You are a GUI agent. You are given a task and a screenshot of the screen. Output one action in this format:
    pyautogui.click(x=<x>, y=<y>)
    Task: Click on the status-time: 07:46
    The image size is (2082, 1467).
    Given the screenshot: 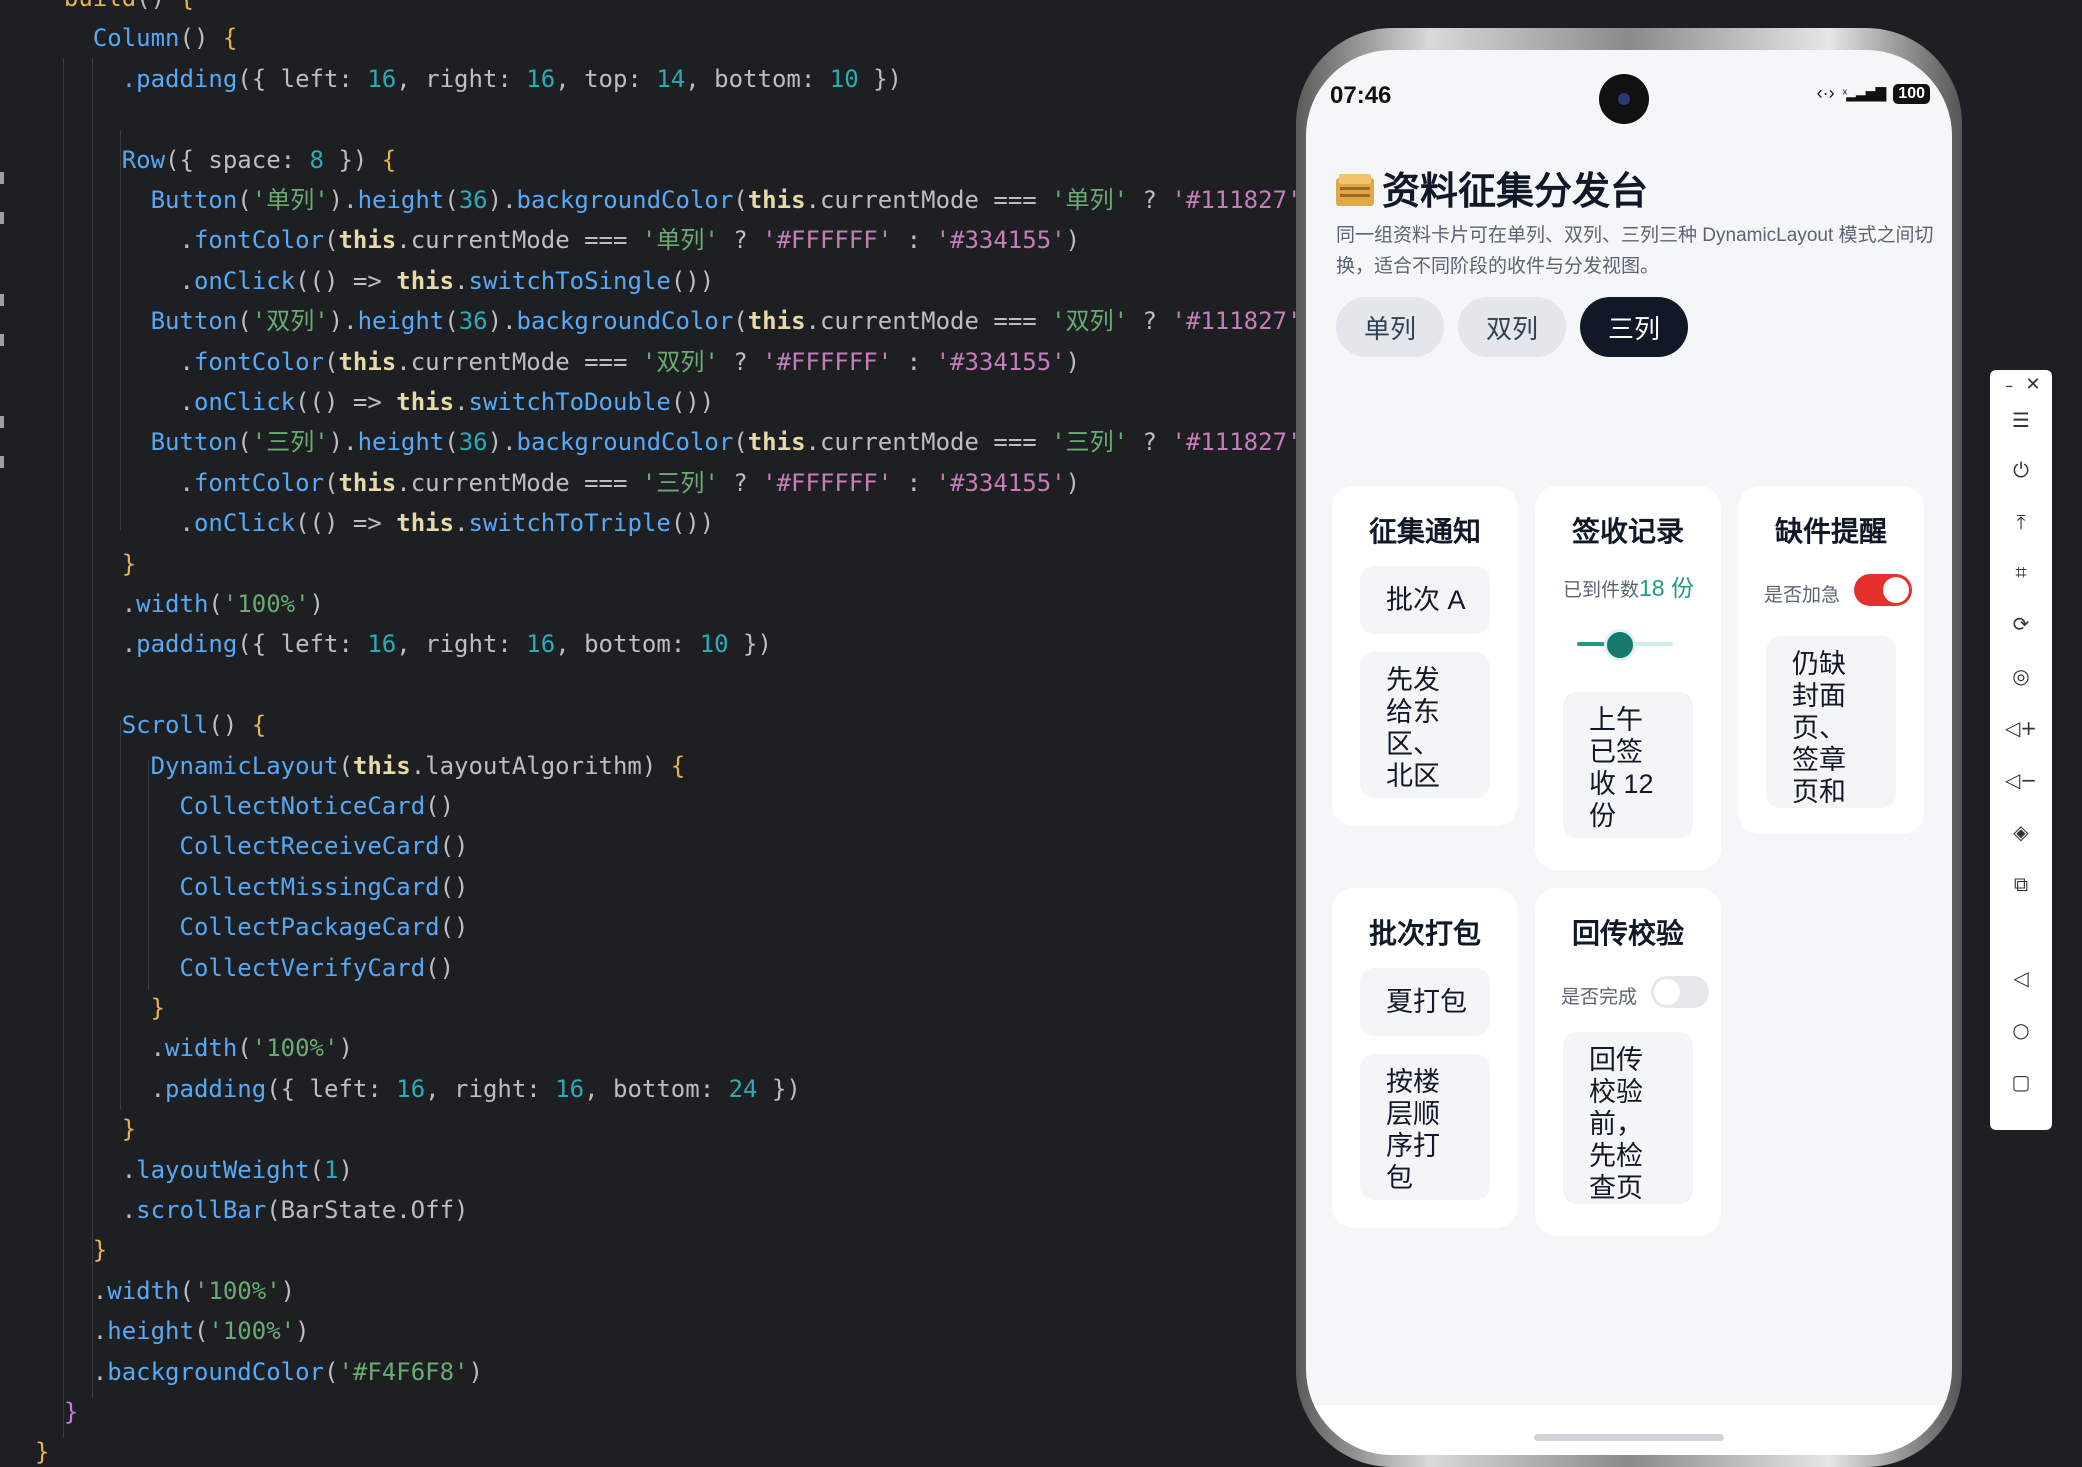 What is the action you would take?
    pyautogui.click(x=1361, y=95)
    